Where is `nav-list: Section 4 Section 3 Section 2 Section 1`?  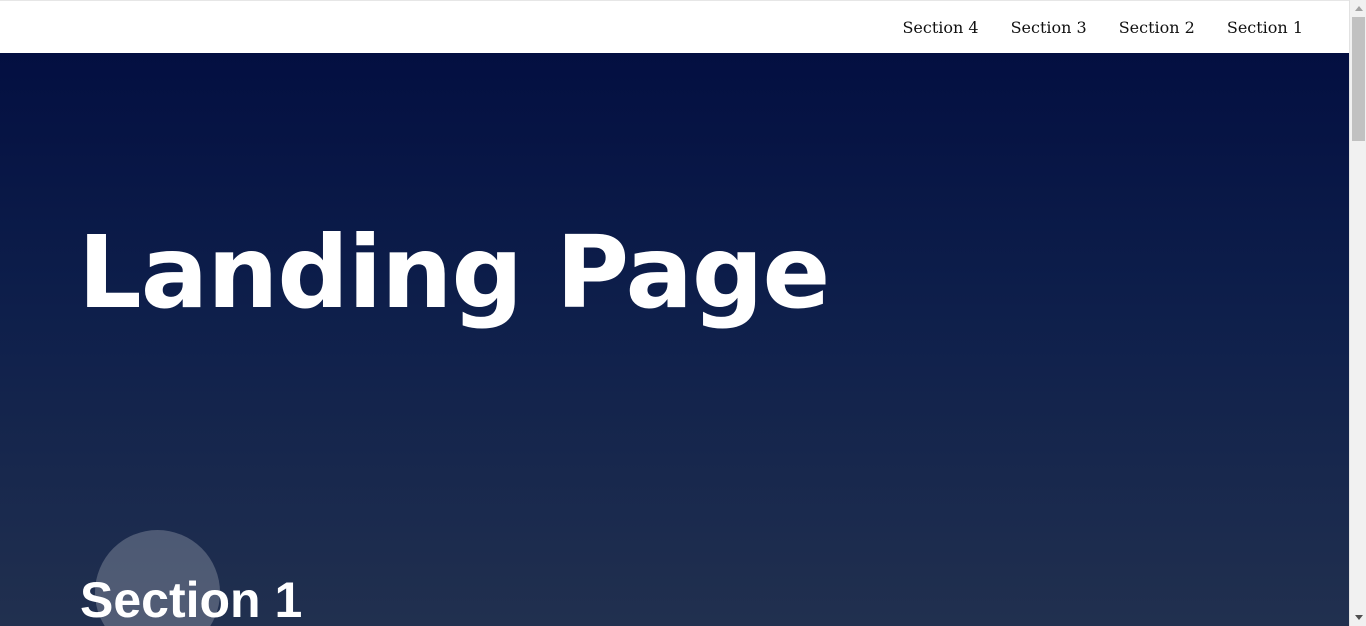 nav-list: Section 4 Section 3 Section 2 Section 1 is located at coordinates (1102, 27).